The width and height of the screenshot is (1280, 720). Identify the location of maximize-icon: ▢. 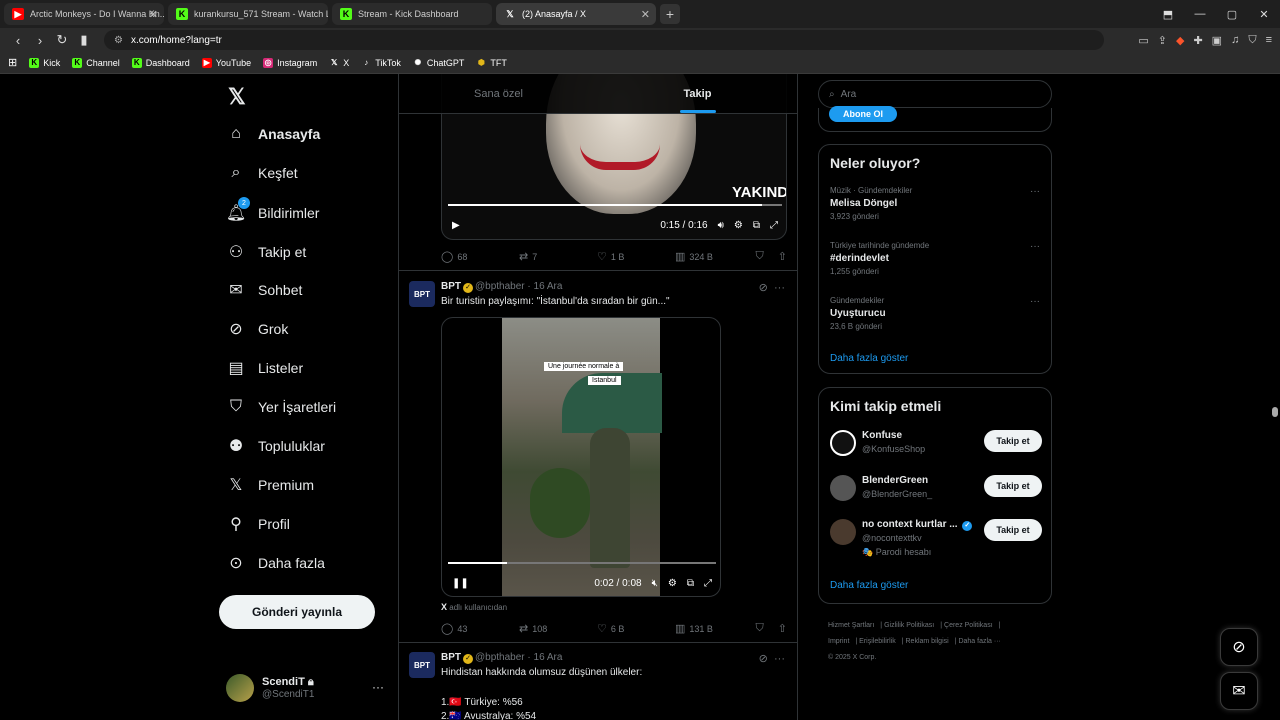
(1232, 14).